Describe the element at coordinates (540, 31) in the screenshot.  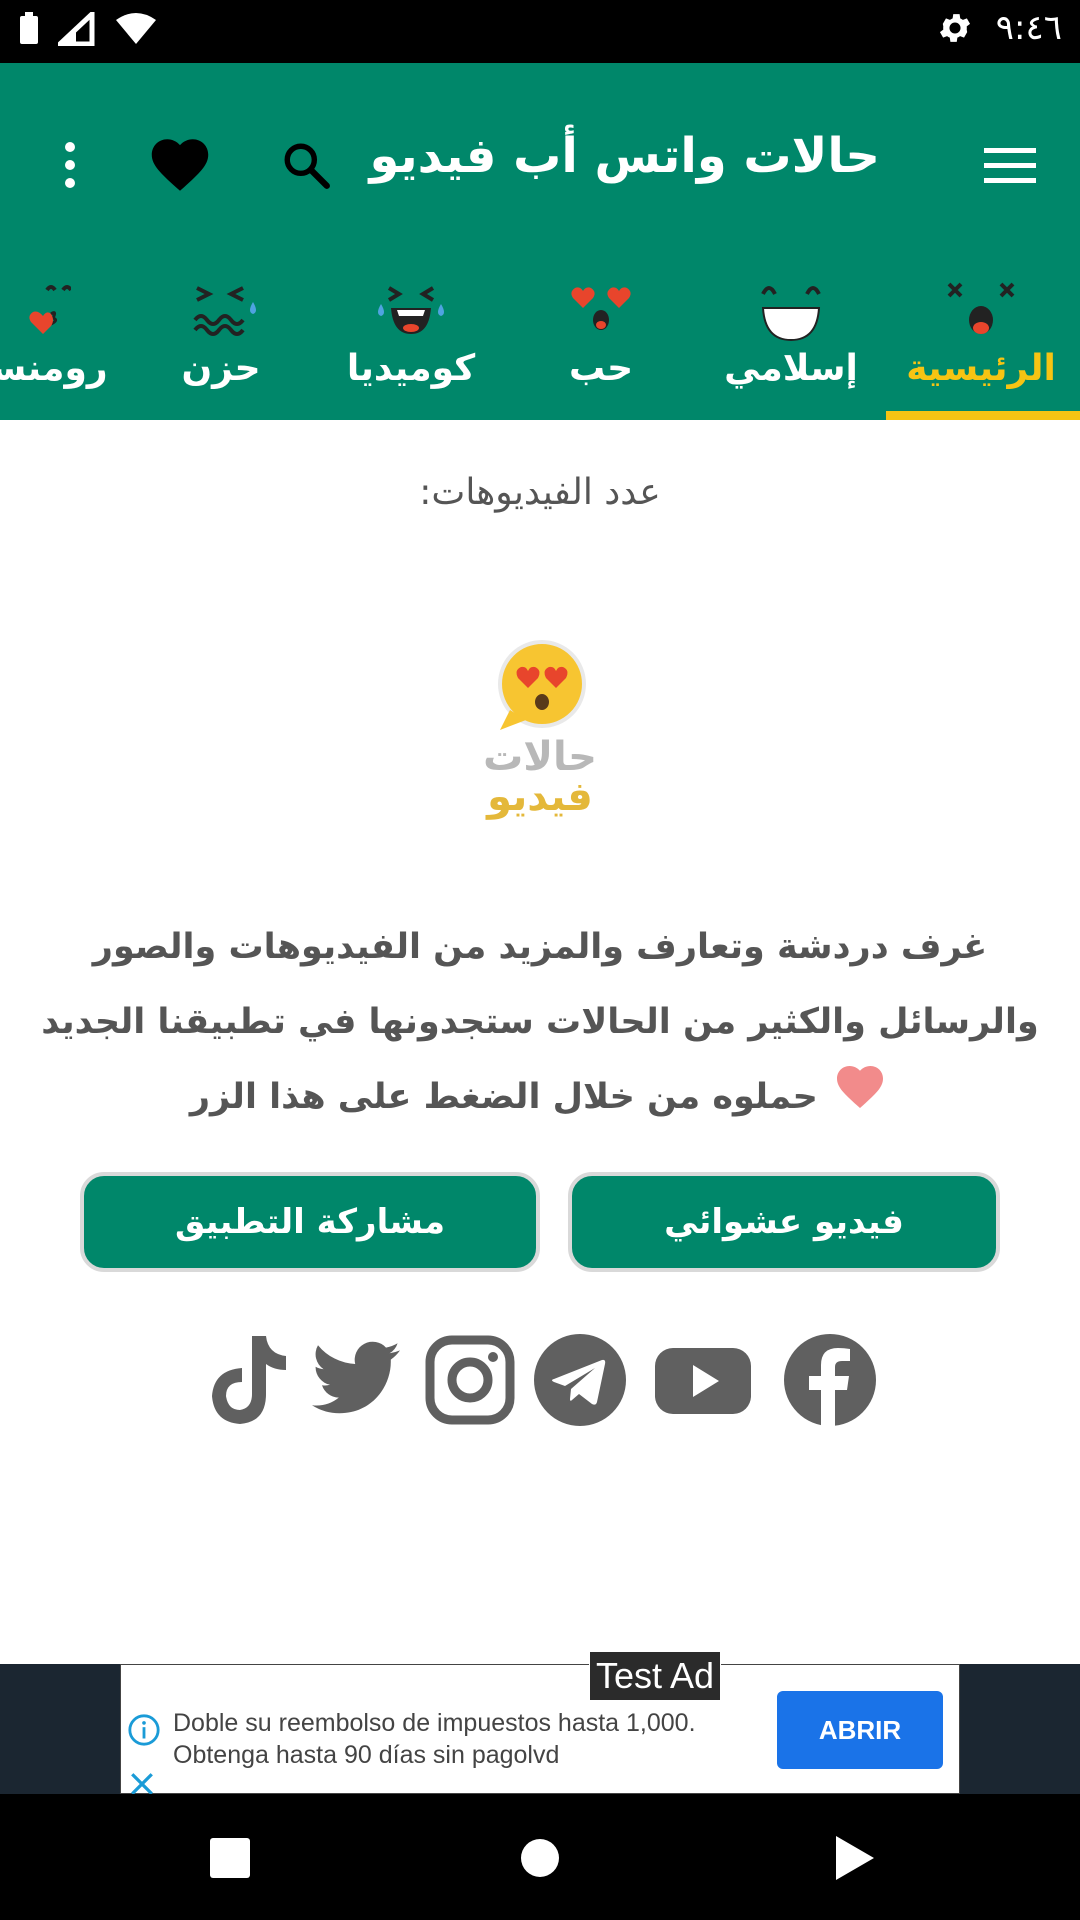
I see `status-bar: ٩:٤٦` at that location.